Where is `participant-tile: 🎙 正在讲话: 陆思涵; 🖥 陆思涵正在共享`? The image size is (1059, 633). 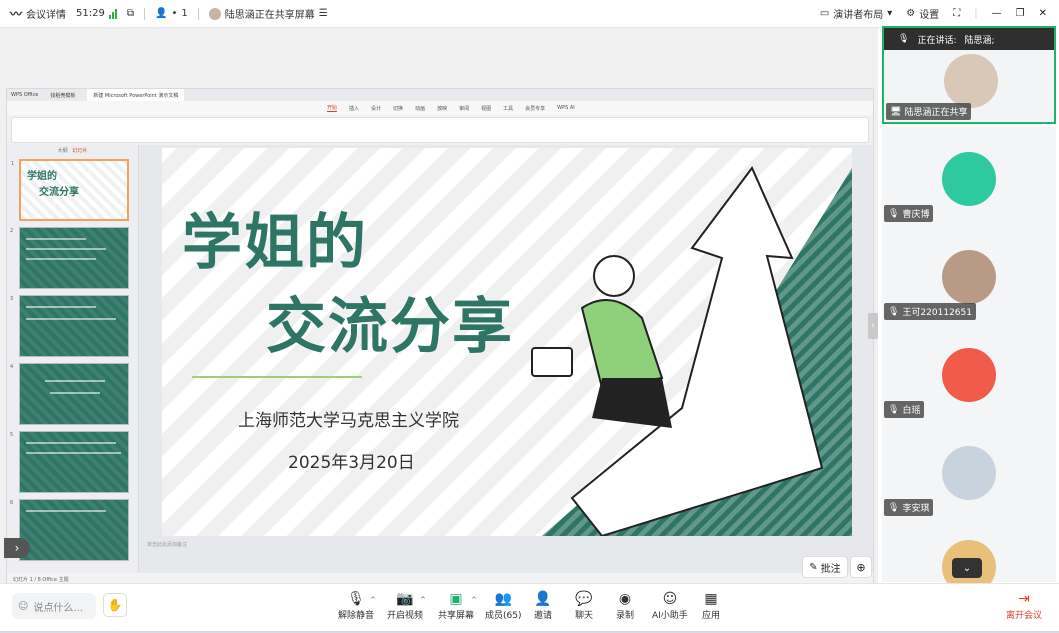 participant-tile: 🎙 正在讲话: 陆思涵; 🖥 陆思涵正在共享 is located at coordinates (969, 75).